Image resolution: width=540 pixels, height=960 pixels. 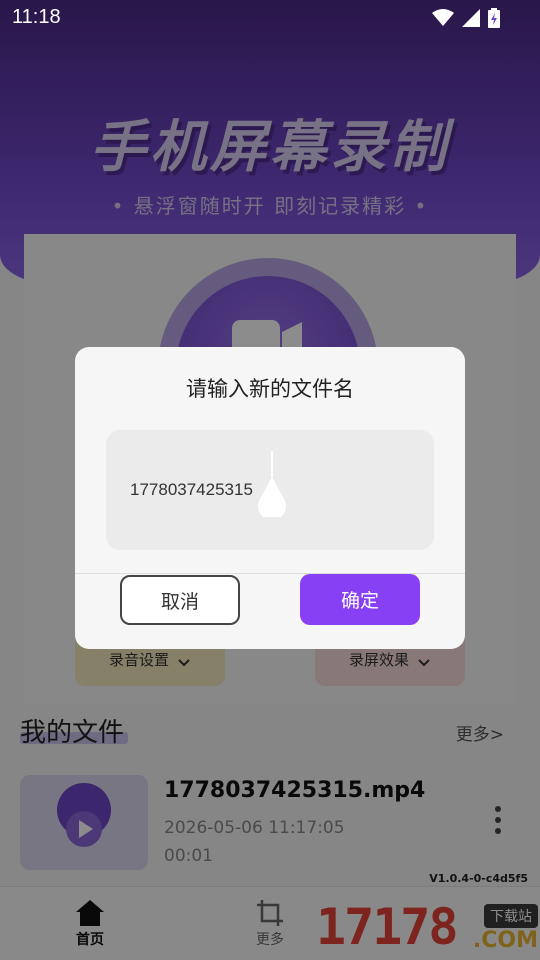 I want to click on status-icons, so click(x=466, y=18).